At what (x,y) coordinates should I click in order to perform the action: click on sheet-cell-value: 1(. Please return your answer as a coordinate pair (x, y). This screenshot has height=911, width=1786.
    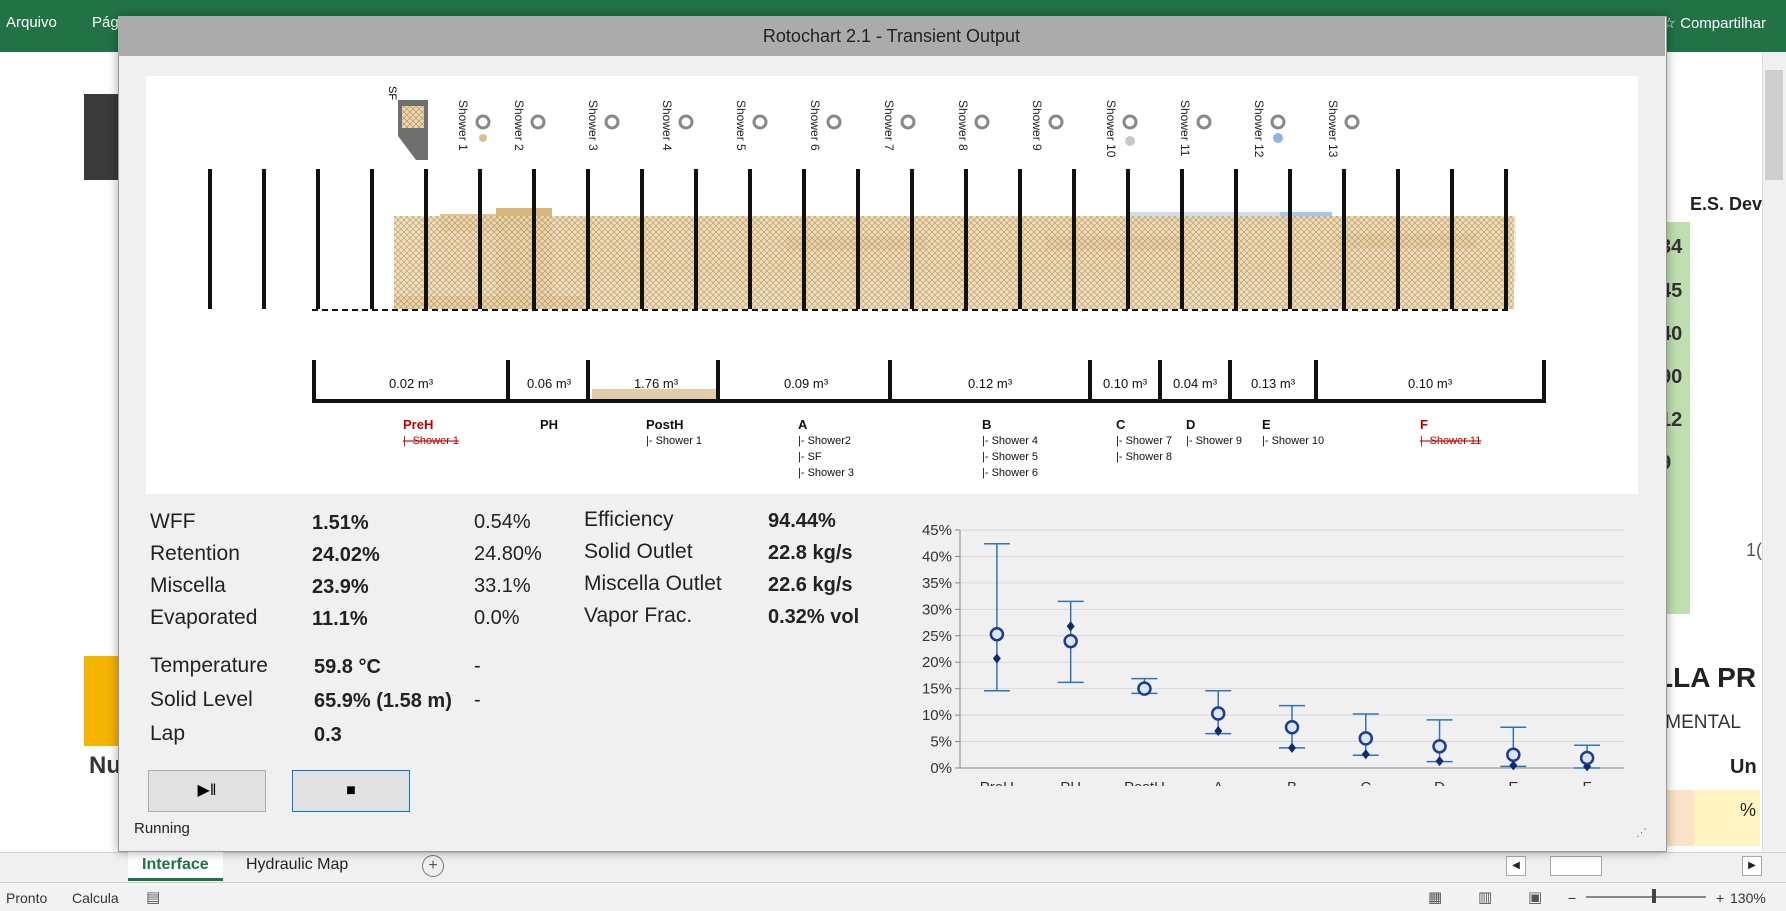
    Looking at the image, I should click on (1754, 550).